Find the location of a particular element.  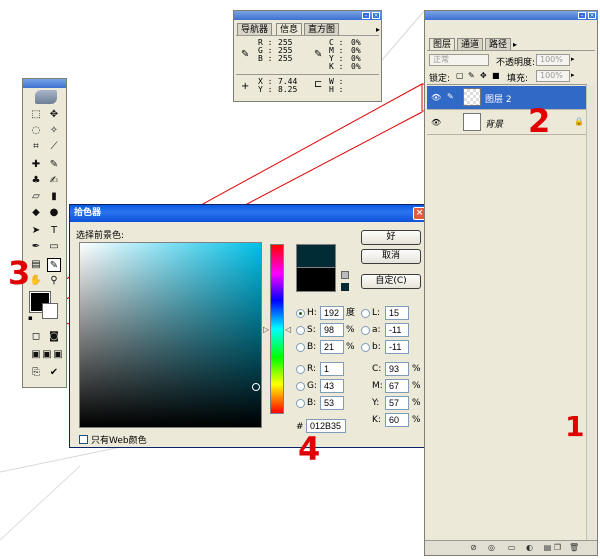

crop-tool-icon: ⌗ is located at coordinates (36, 147).